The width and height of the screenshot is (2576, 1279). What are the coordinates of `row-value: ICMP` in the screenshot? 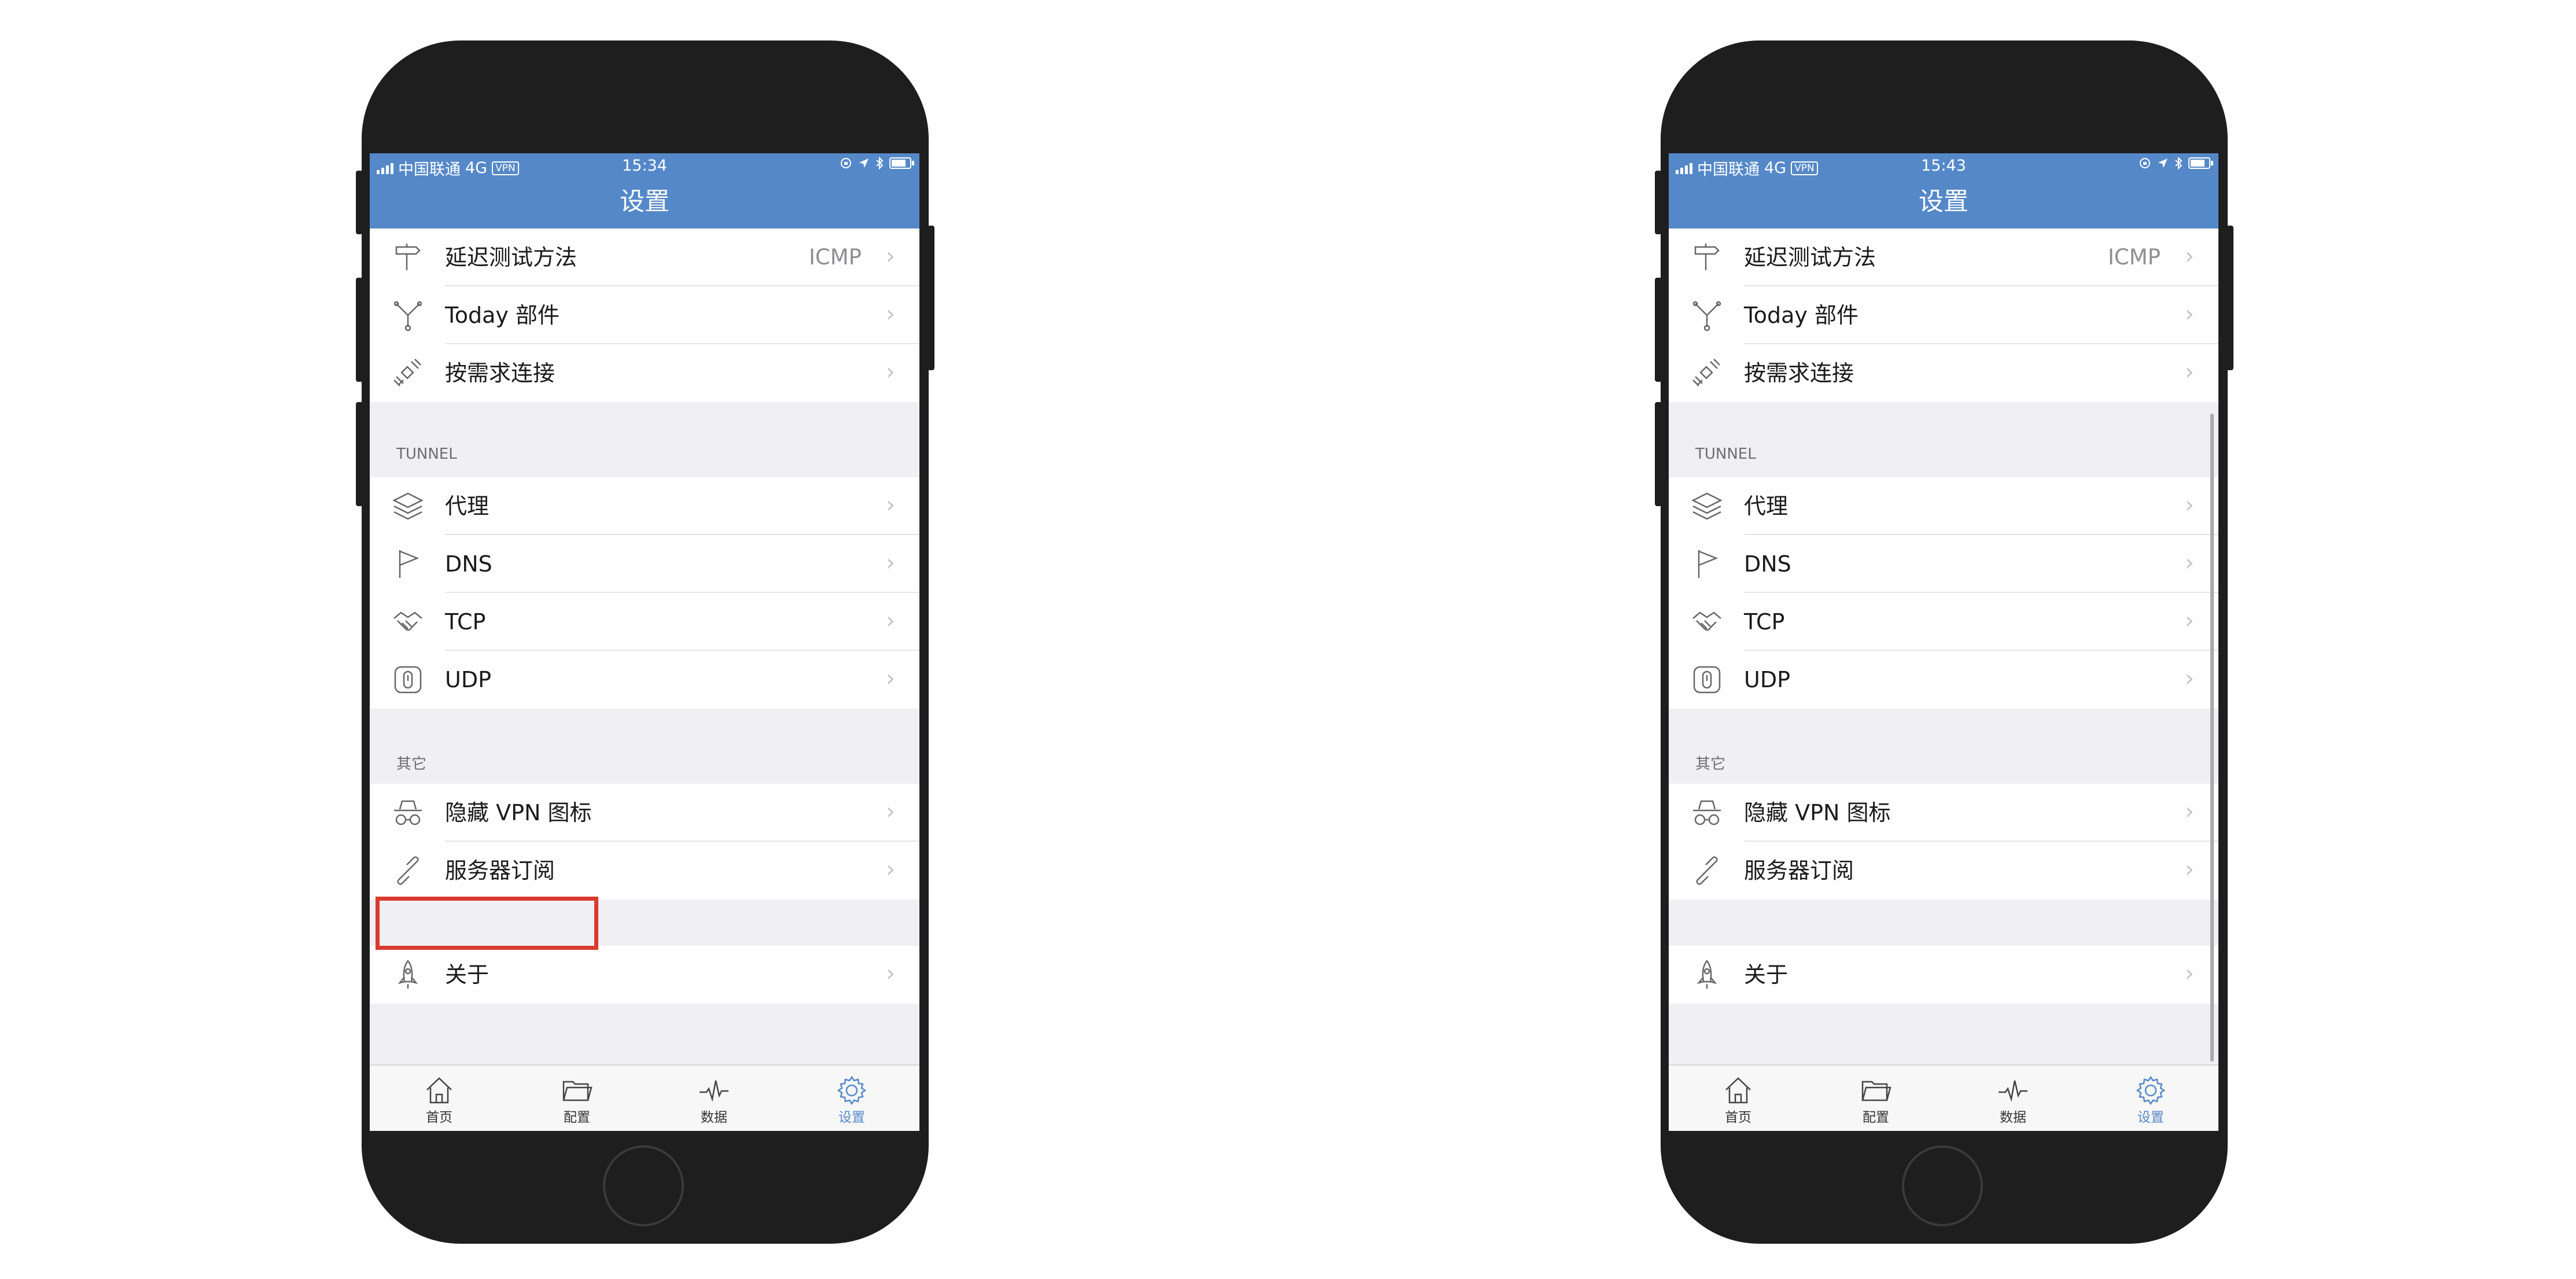 It's located at (2134, 257).